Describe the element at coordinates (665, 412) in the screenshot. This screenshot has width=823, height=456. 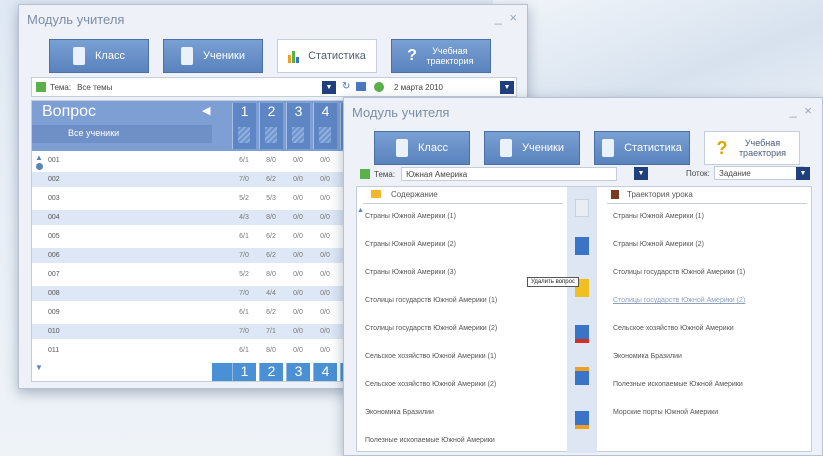
I see `trajectory-item: Морские порты Южной Америки` at that location.